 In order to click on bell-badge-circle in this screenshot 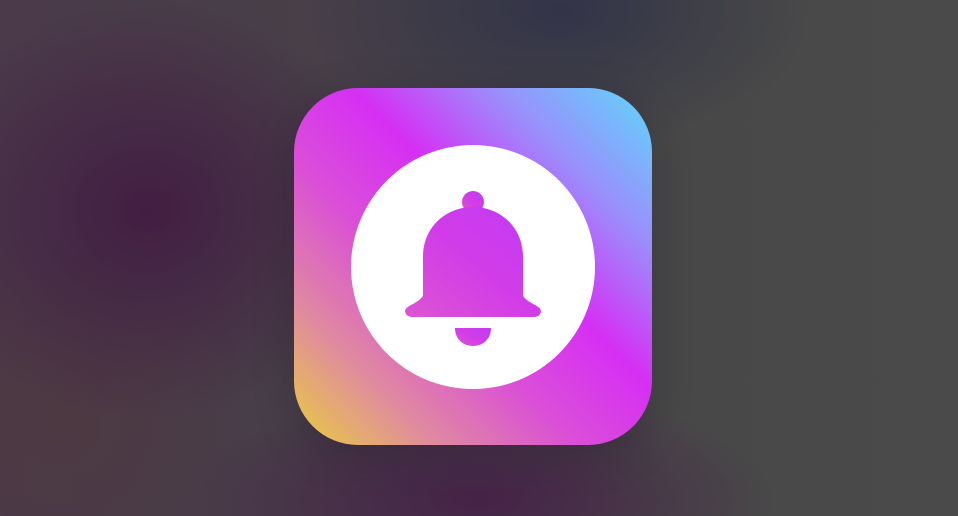, I will do `click(473, 267)`.